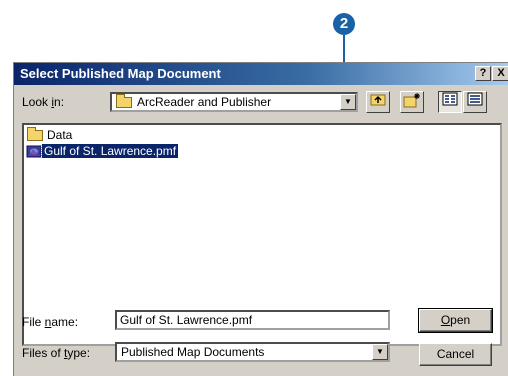 The width and height of the screenshot is (508, 376). I want to click on up-one-level-button, so click(378, 102).